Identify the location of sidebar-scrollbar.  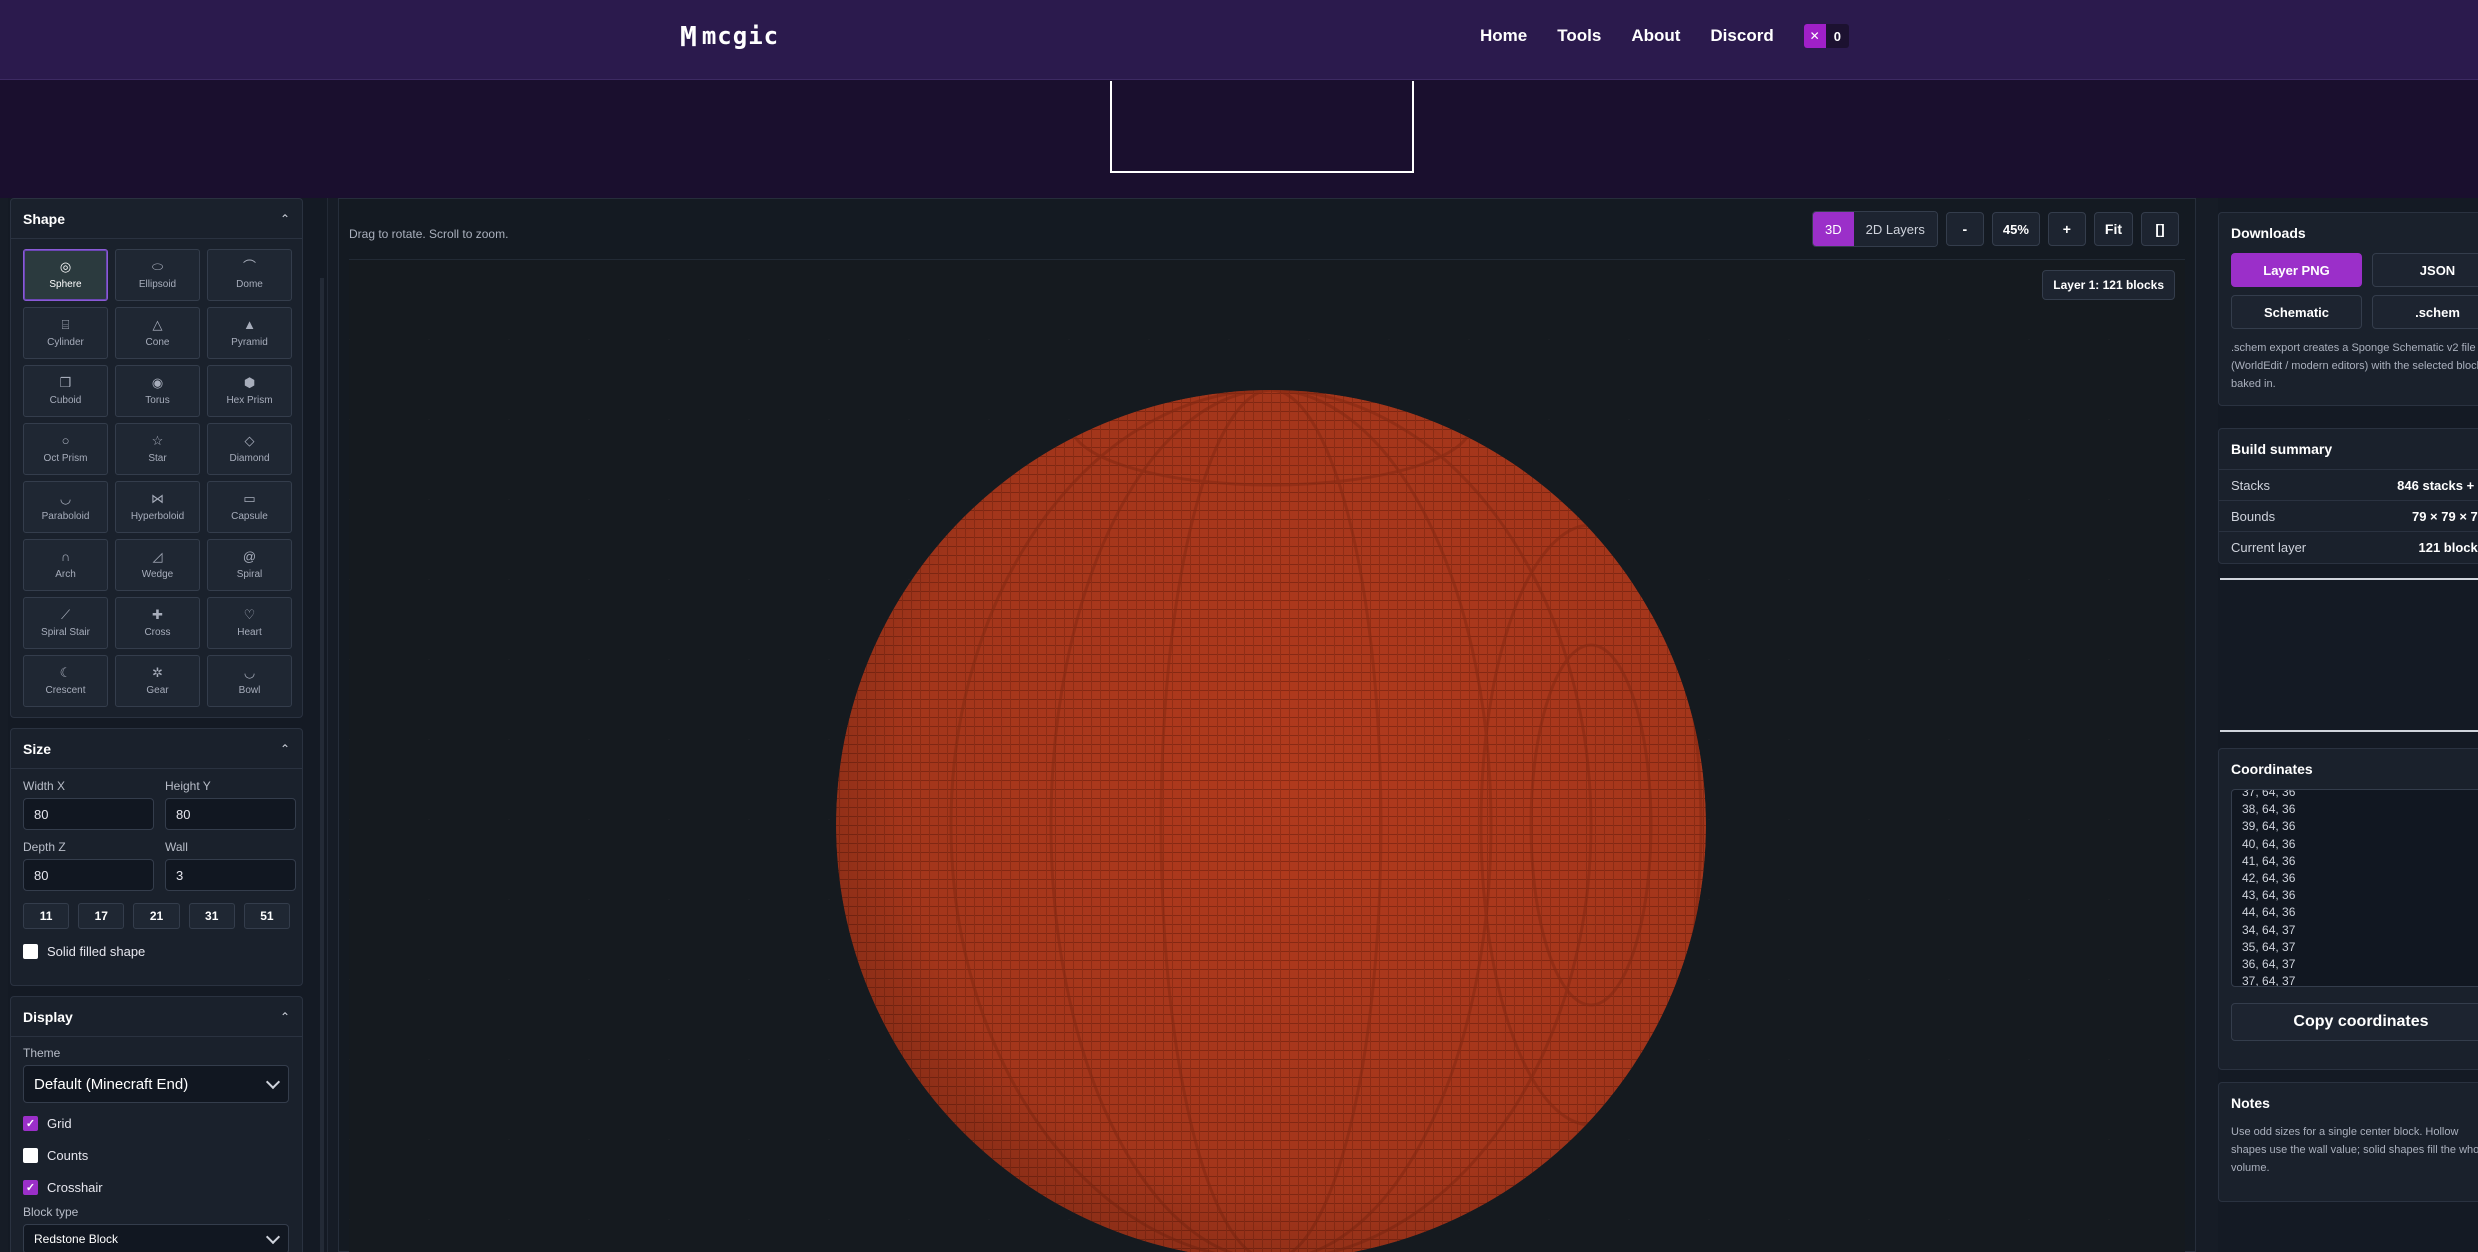
(322, 765).